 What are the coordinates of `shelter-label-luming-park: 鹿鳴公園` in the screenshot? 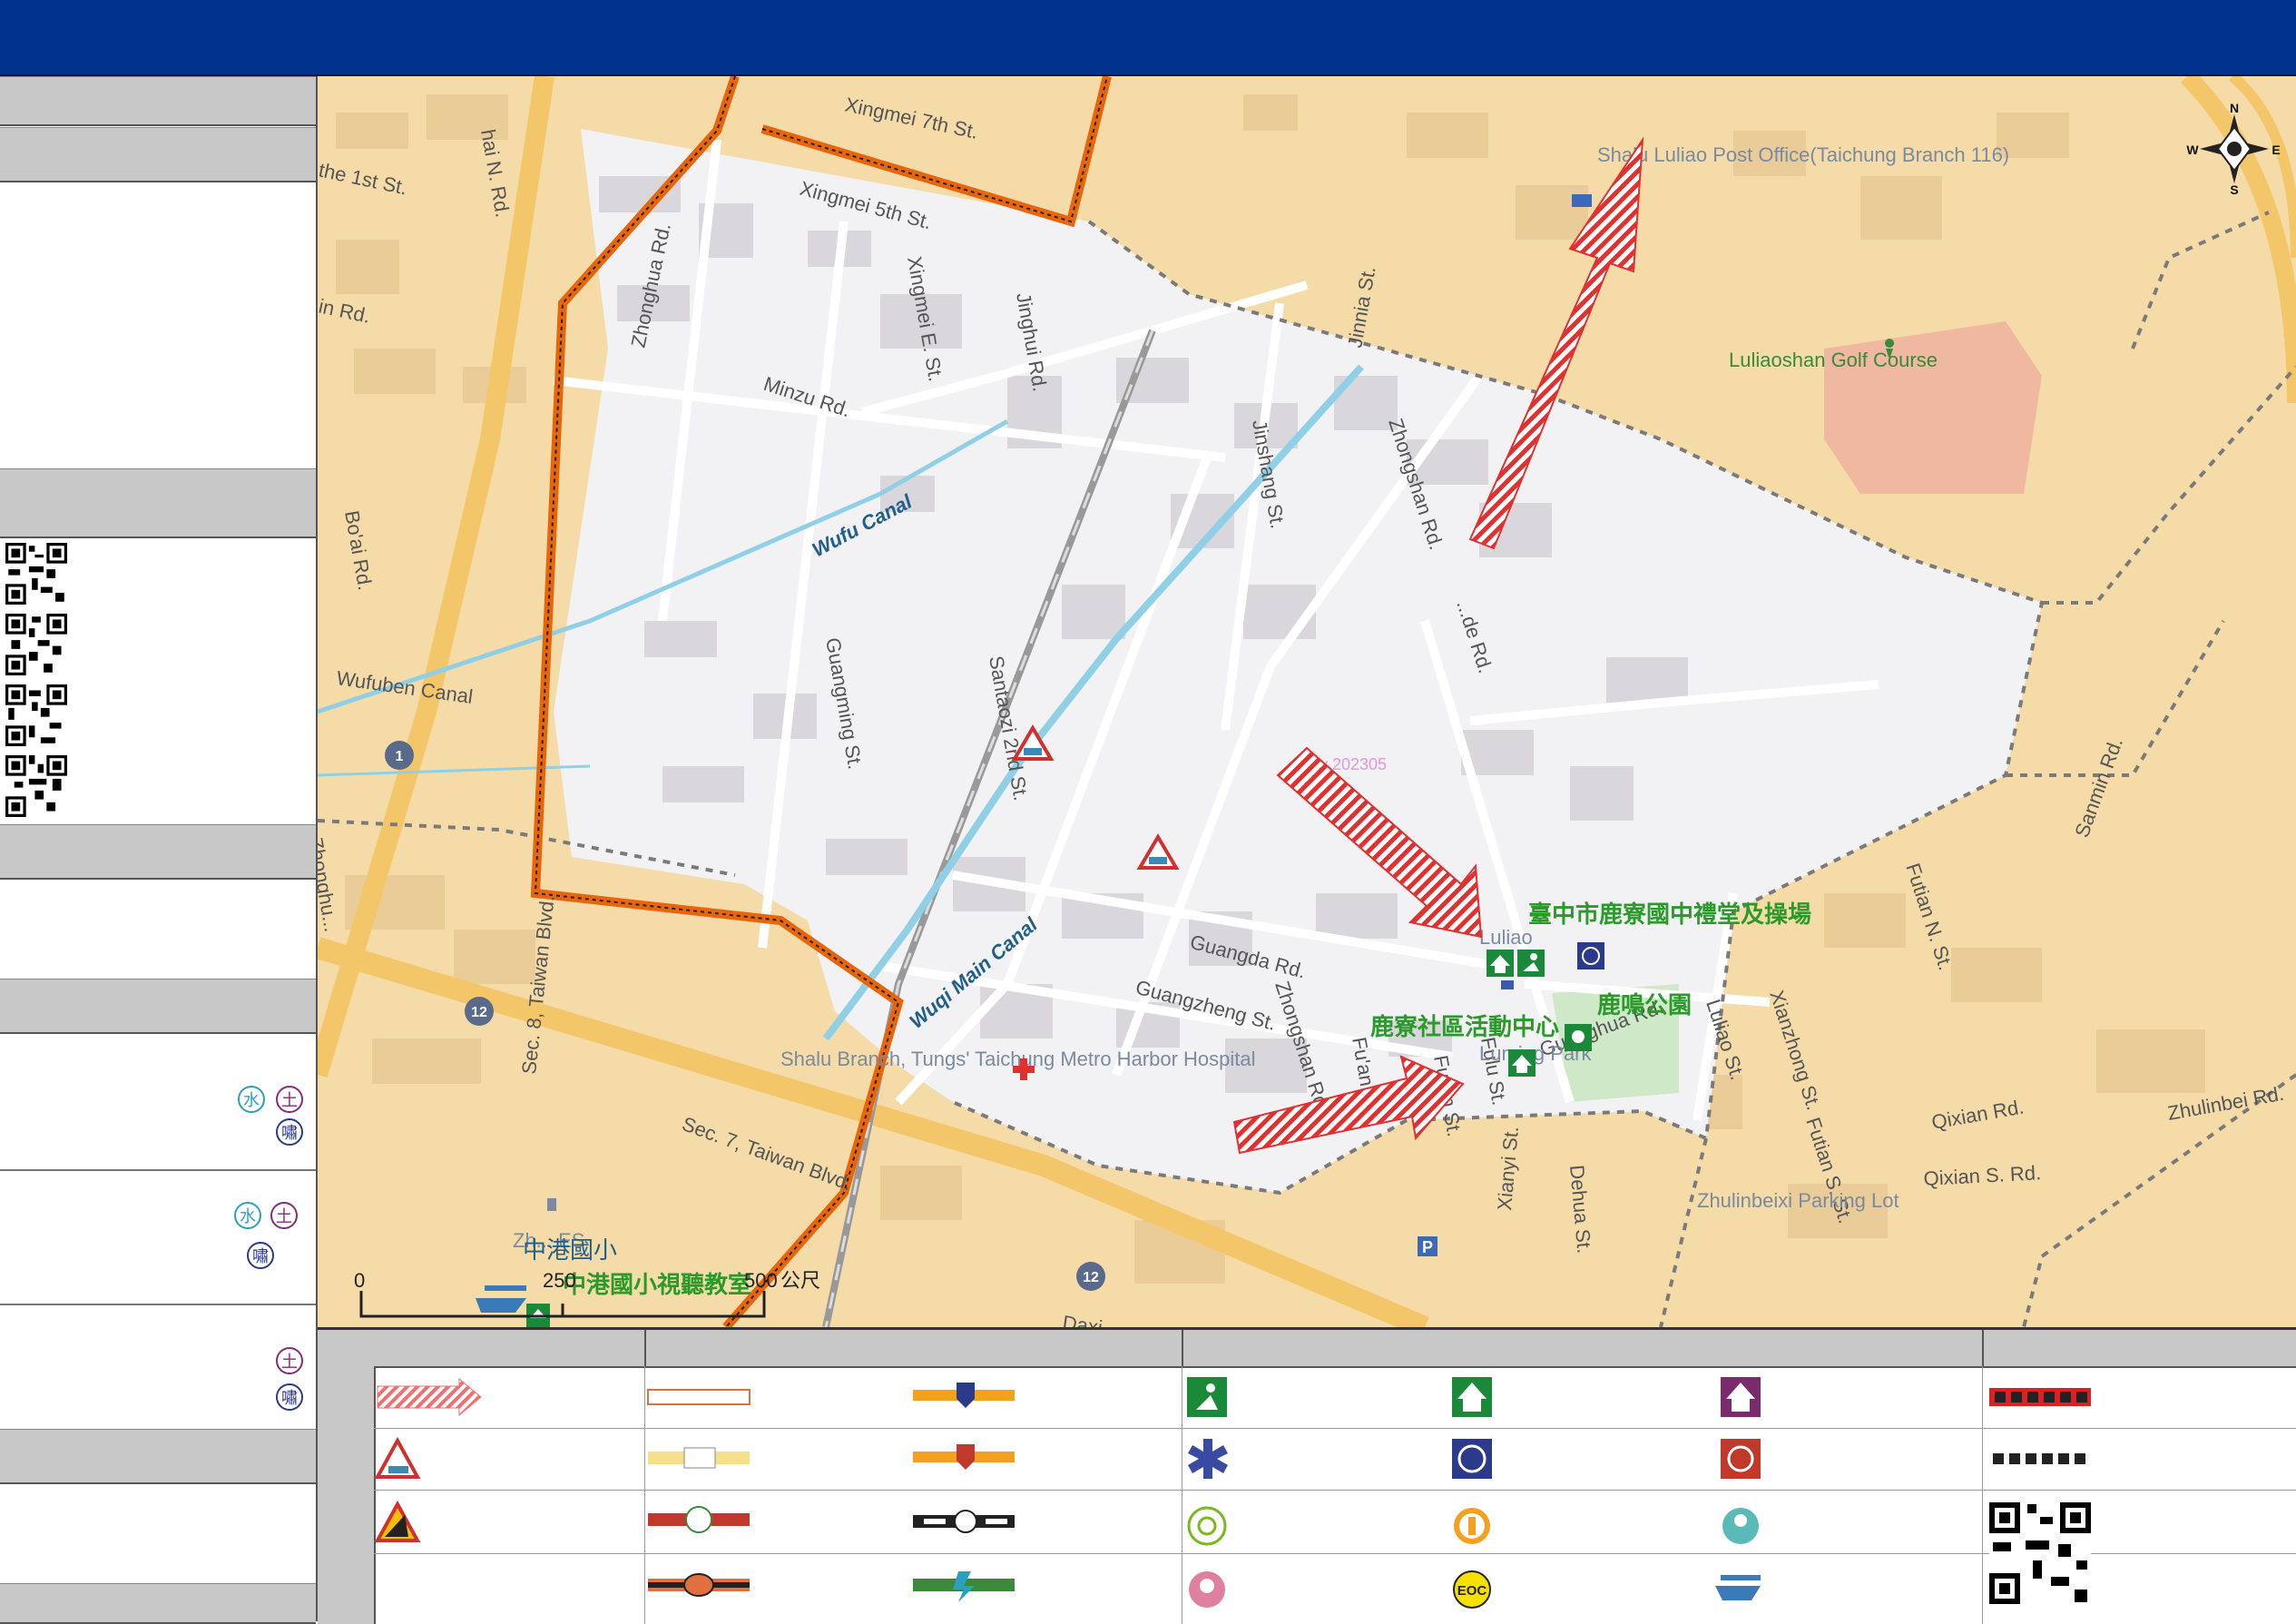 It's located at (1644, 1005).